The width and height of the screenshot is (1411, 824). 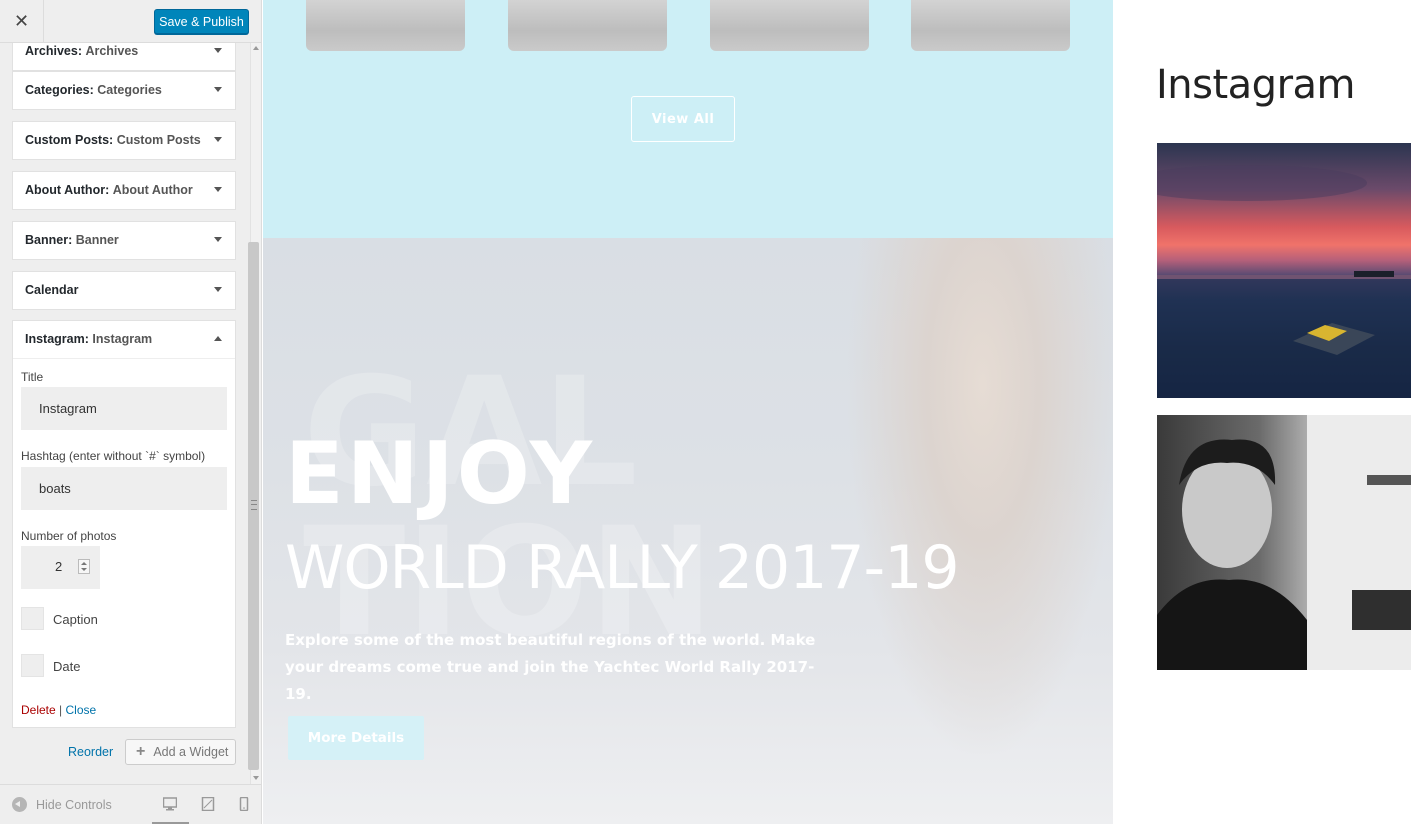 What do you see at coordinates (58, 710) in the screenshot?
I see `widget-actions: Delete | Close` at bounding box center [58, 710].